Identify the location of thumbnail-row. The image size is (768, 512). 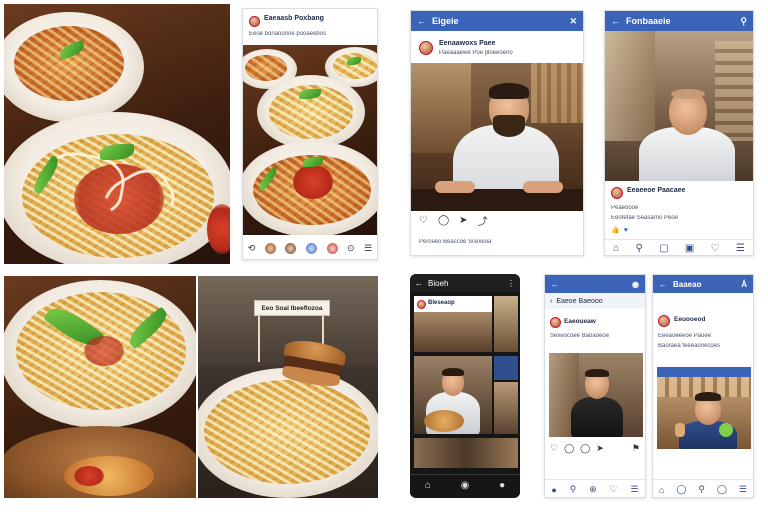
(466, 453).